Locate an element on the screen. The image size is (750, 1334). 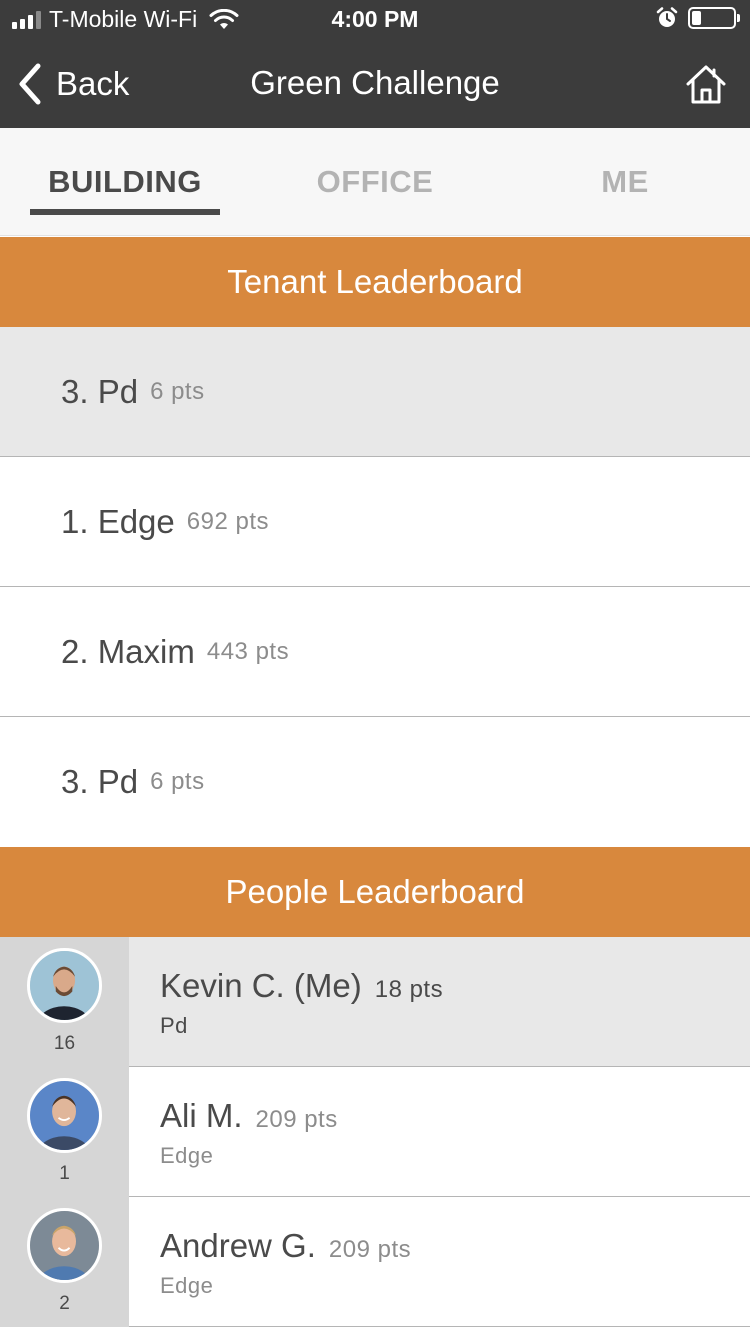
page-title: Green Challenge is located at coordinates (375, 82).